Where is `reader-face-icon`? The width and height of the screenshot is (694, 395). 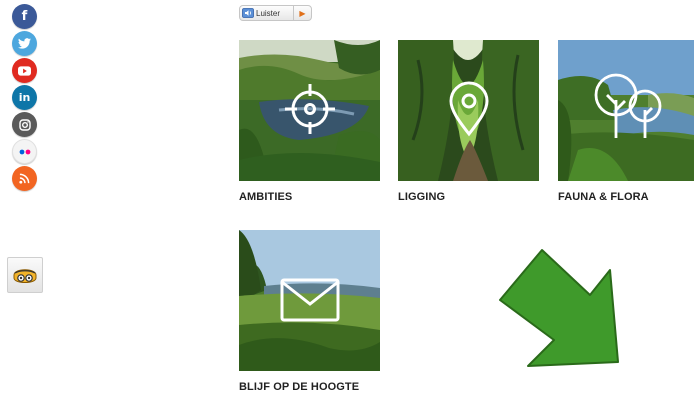 reader-face-icon is located at coordinates (25, 276).